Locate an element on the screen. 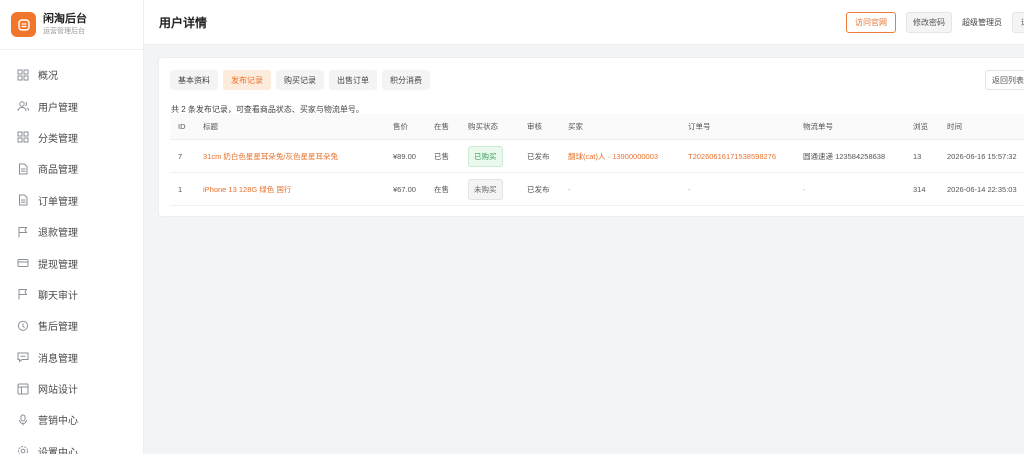 The image size is (1024, 454). table-header: ID 标题 售价 在售 购买状态 审核 买家 订单号 物流单号 浏览 时间 is located at coordinates (597, 127).